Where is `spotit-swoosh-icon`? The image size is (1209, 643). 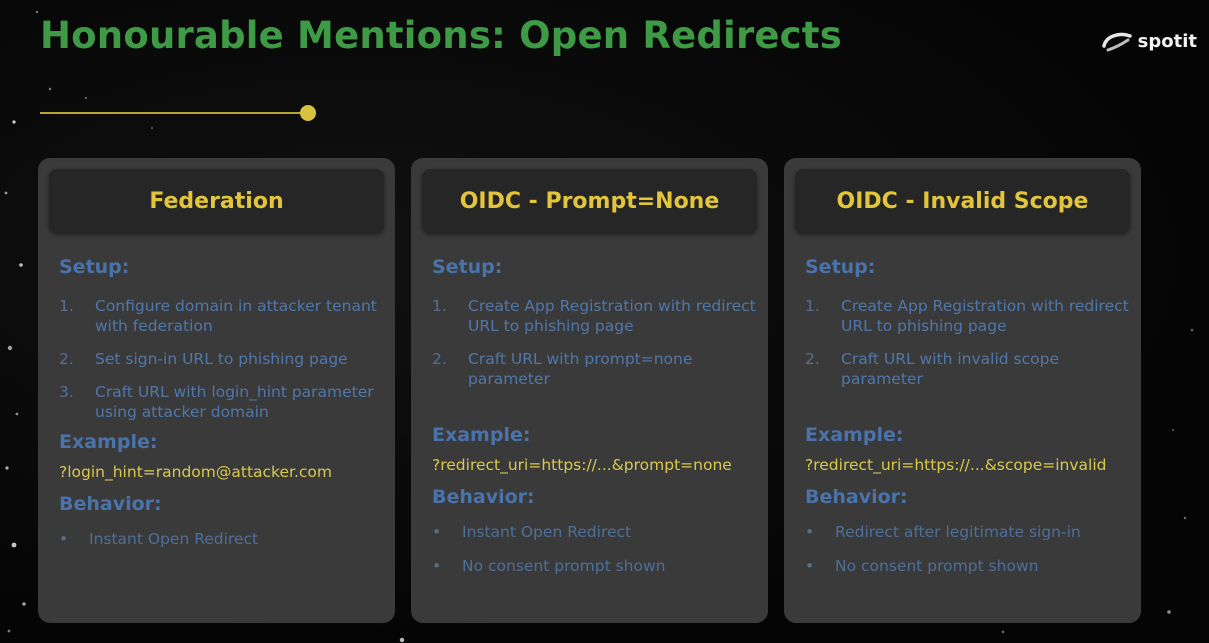 spotit-swoosh-icon is located at coordinates (1116, 42).